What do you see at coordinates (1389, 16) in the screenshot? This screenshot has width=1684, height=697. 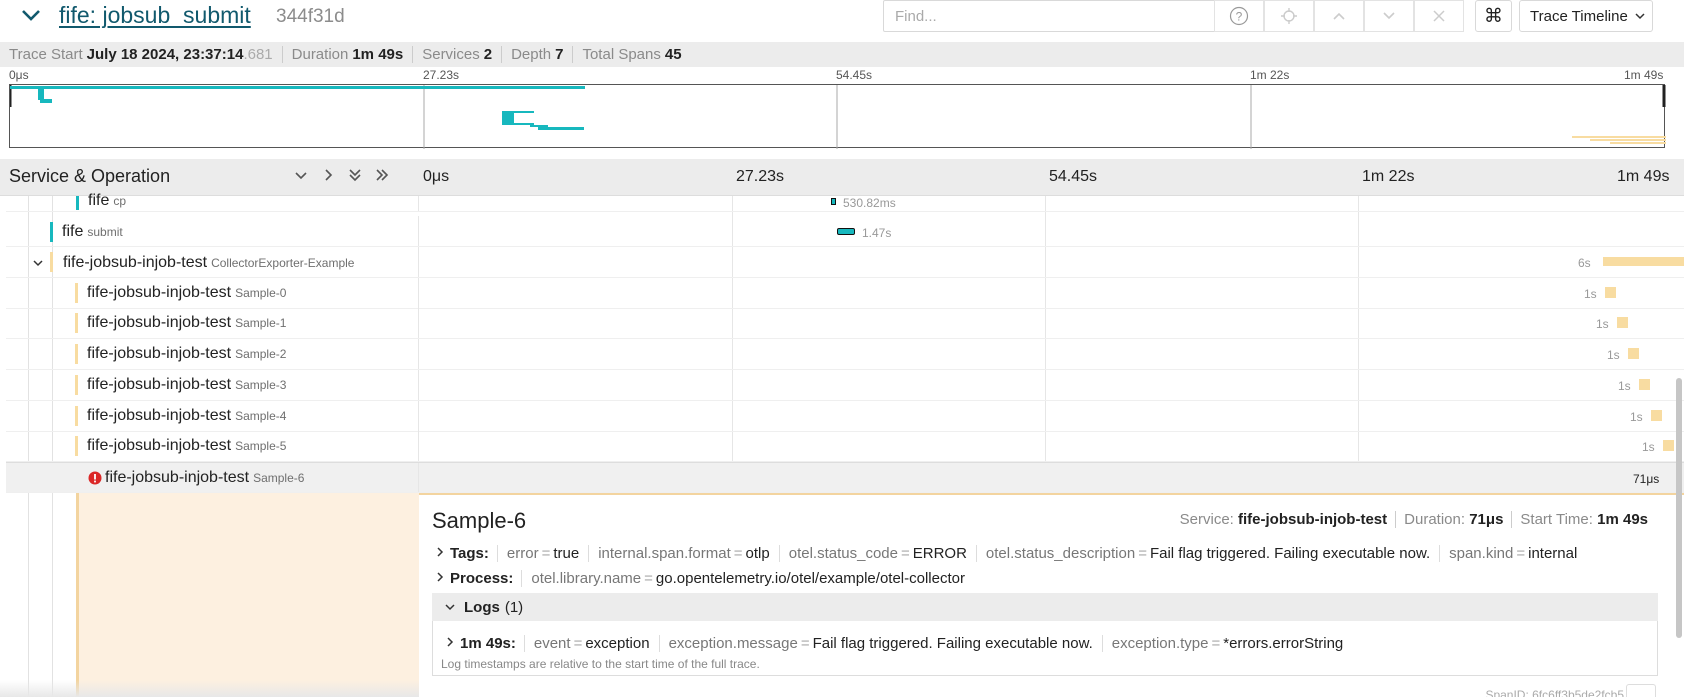 I see `next-match-button` at bounding box center [1389, 16].